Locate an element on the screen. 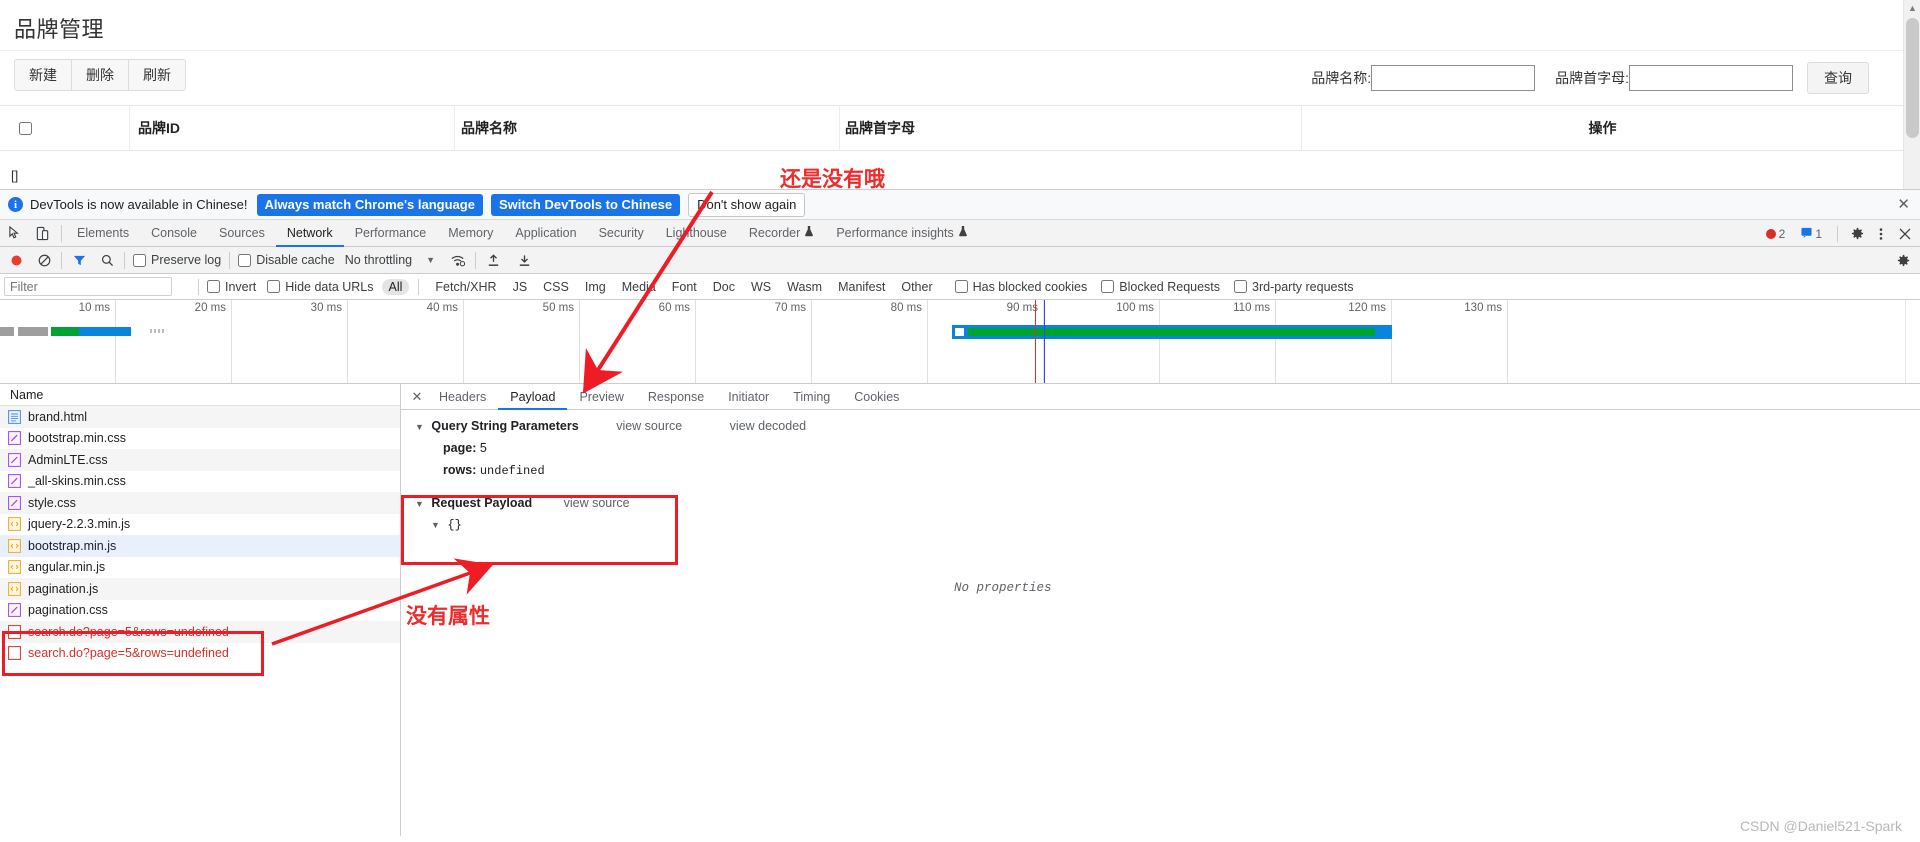 The image size is (1920, 842). export-har-icon is located at coordinates (524, 260).